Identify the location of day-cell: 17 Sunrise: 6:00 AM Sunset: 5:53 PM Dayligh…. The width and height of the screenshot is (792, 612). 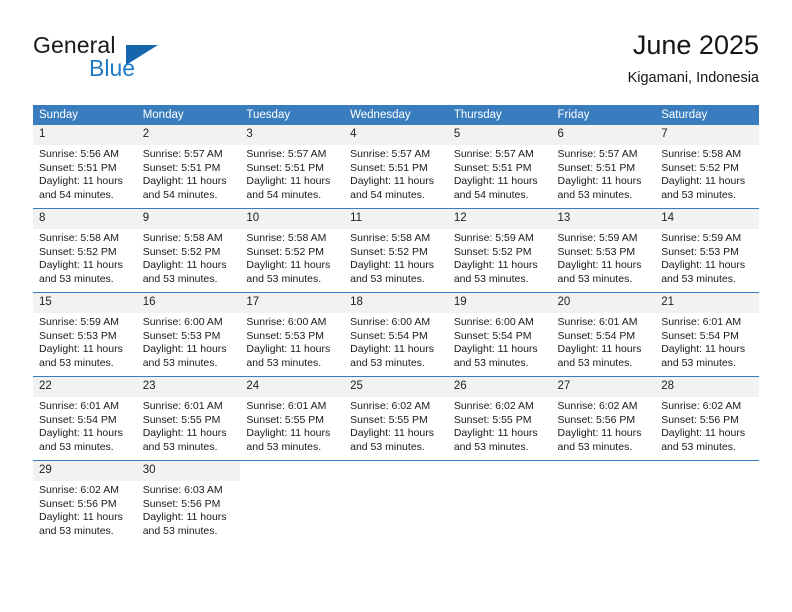
(292, 334).